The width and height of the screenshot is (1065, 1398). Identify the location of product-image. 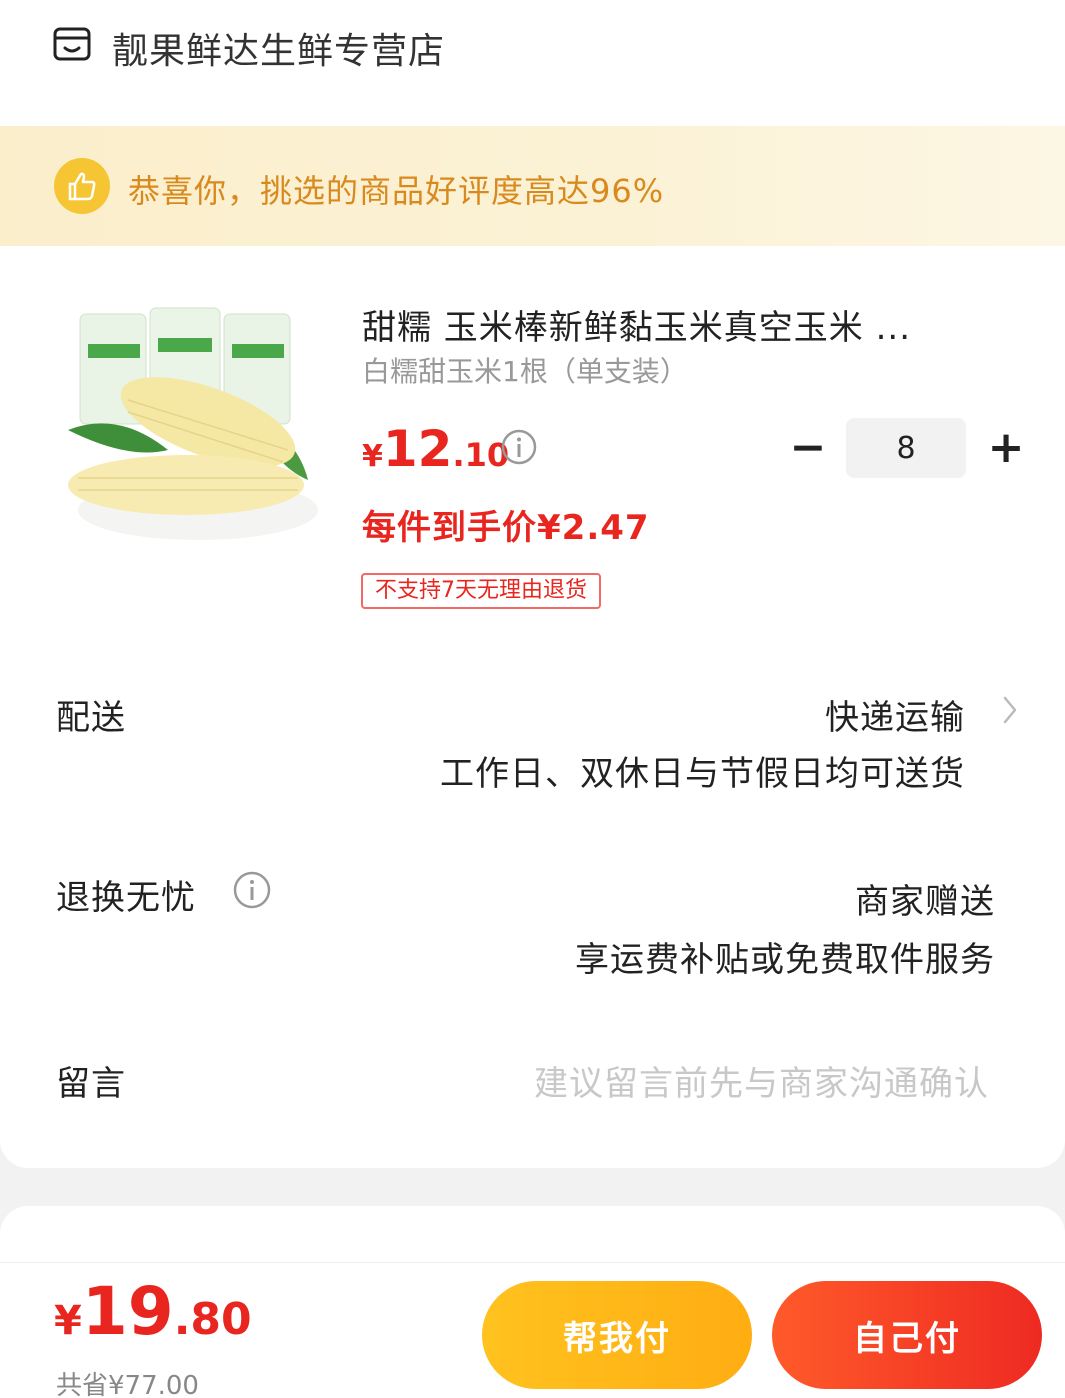
(189, 428).